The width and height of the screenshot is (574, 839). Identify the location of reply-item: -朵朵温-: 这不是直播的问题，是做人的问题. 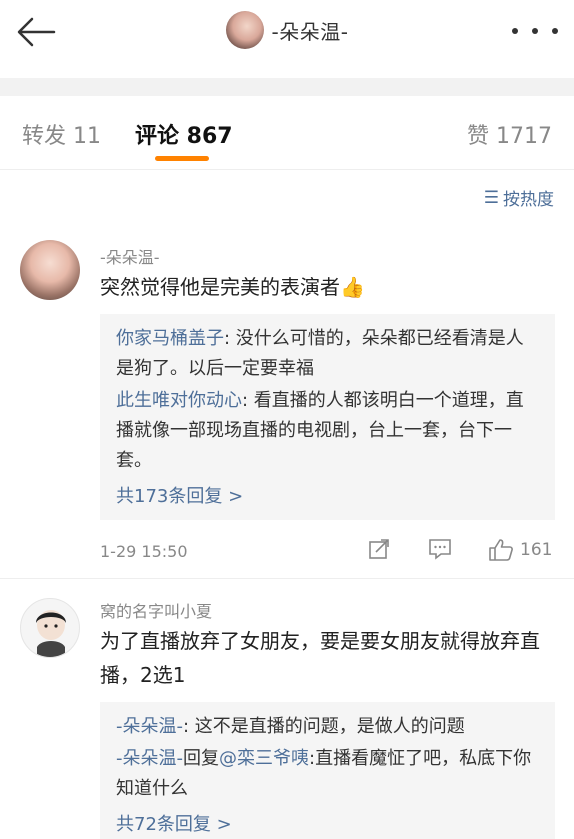
(328, 727).